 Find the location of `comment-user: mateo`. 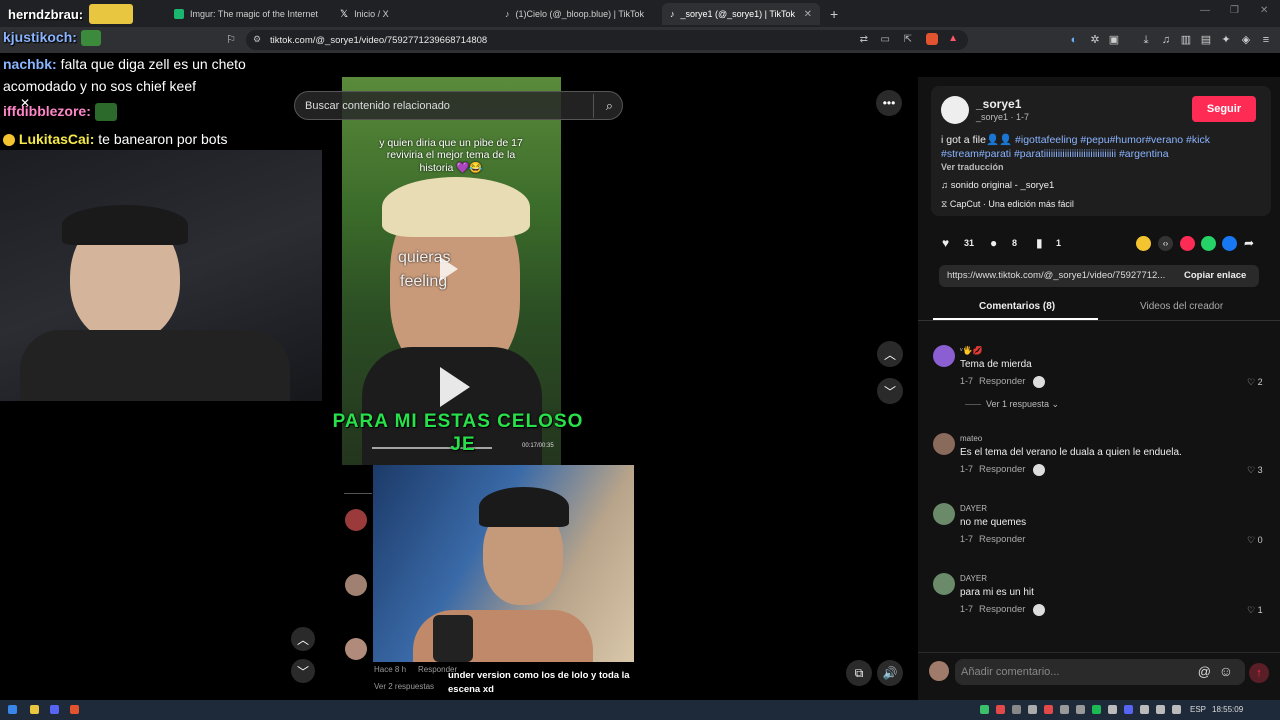

comment-user: mateo is located at coordinates (971, 438).